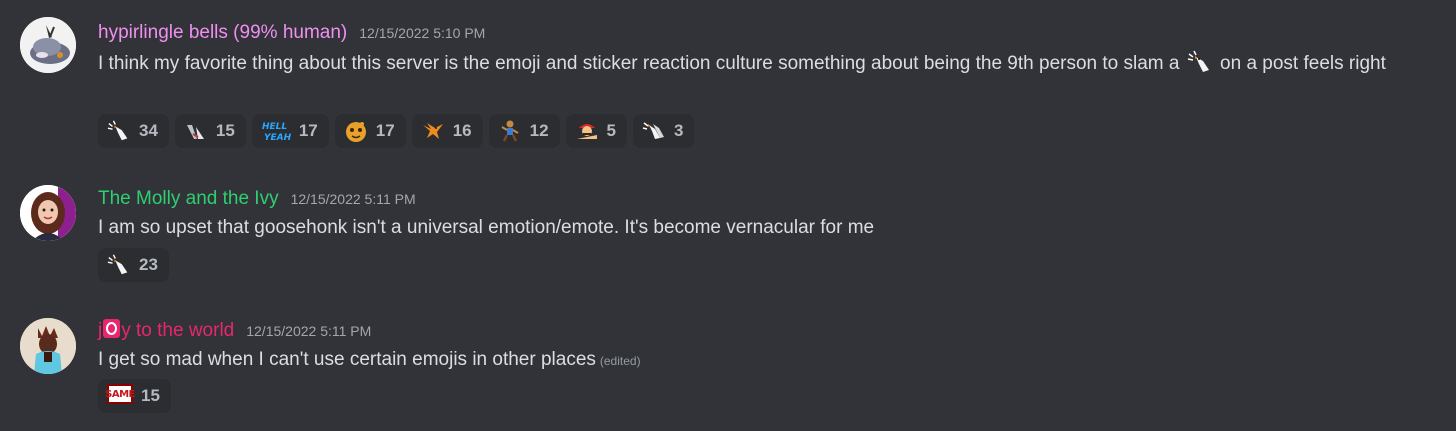 This screenshot has width=1456, height=431. I want to click on cookie-face-icon, so click(356, 131).